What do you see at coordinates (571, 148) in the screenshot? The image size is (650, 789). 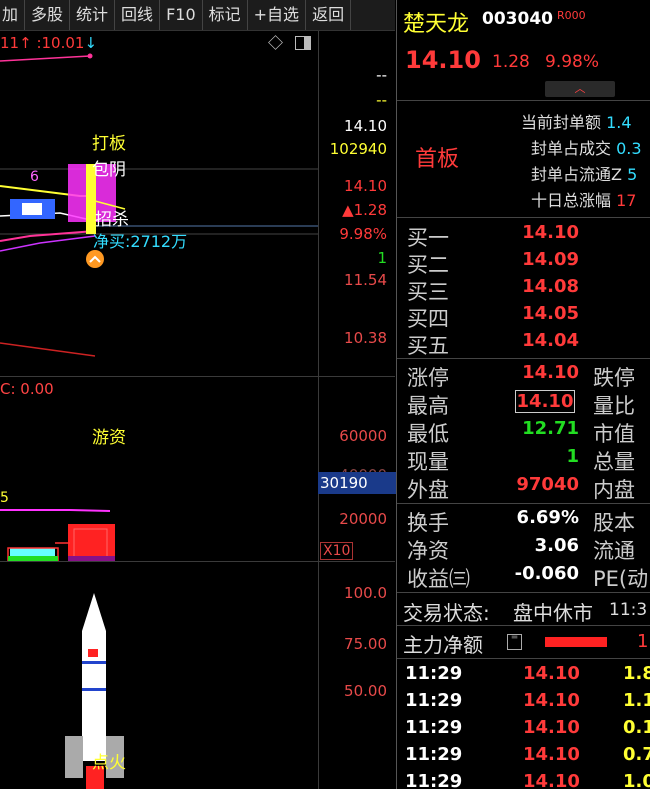 I see `seal-label: 封单占成交` at bounding box center [571, 148].